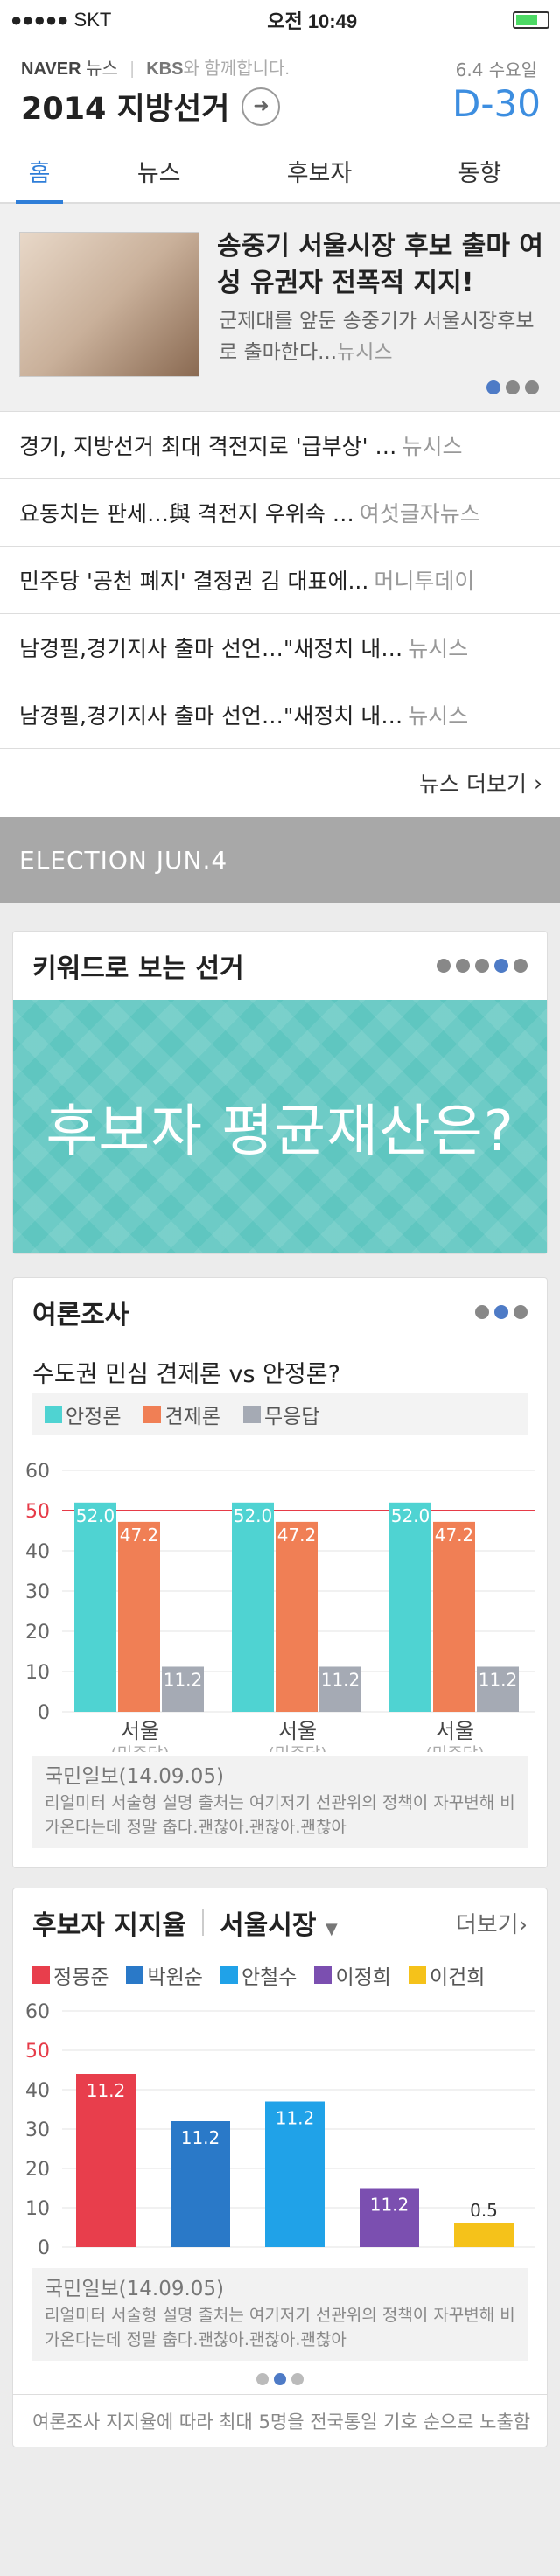 The image size is (560, 2576). I want to click on region-label: 서울시장, so click(268, 1925).